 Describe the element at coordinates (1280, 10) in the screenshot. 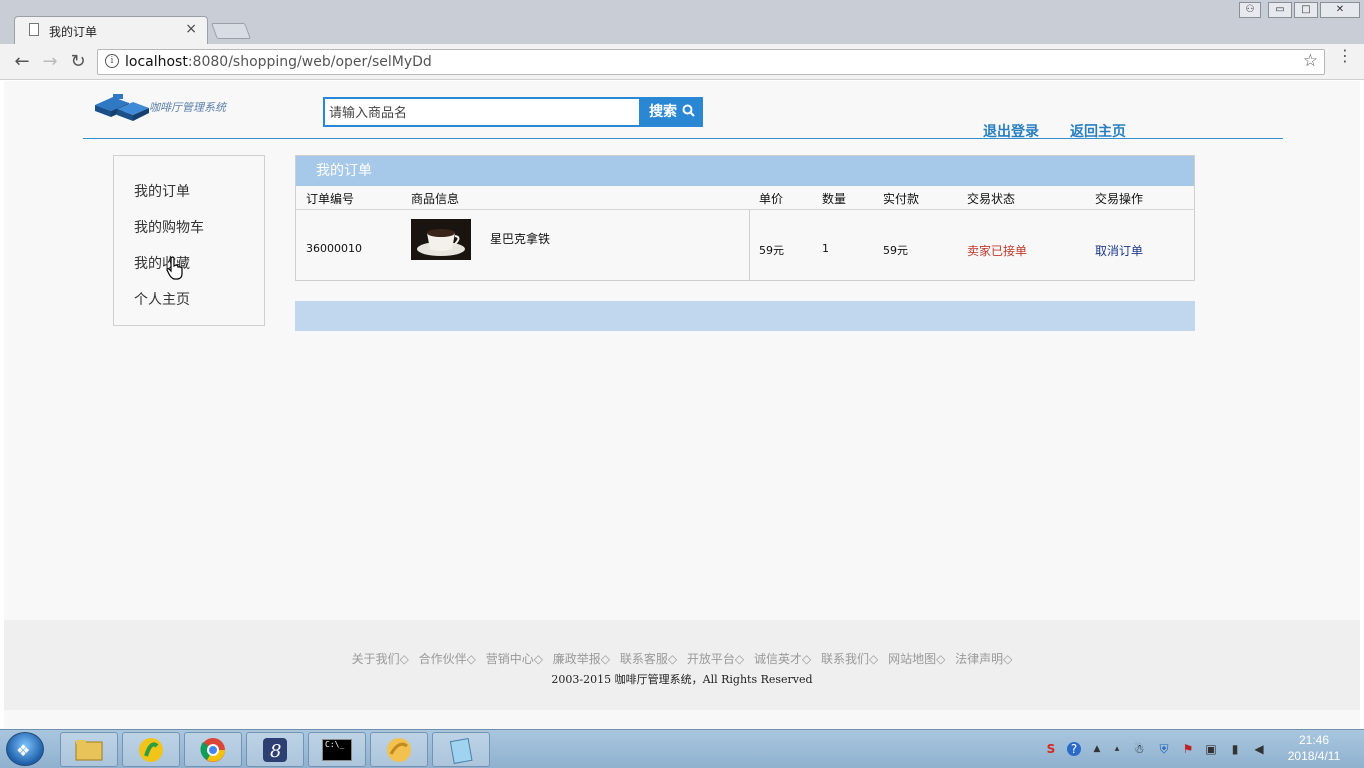

I see `minimize-button: ▭` at that location.